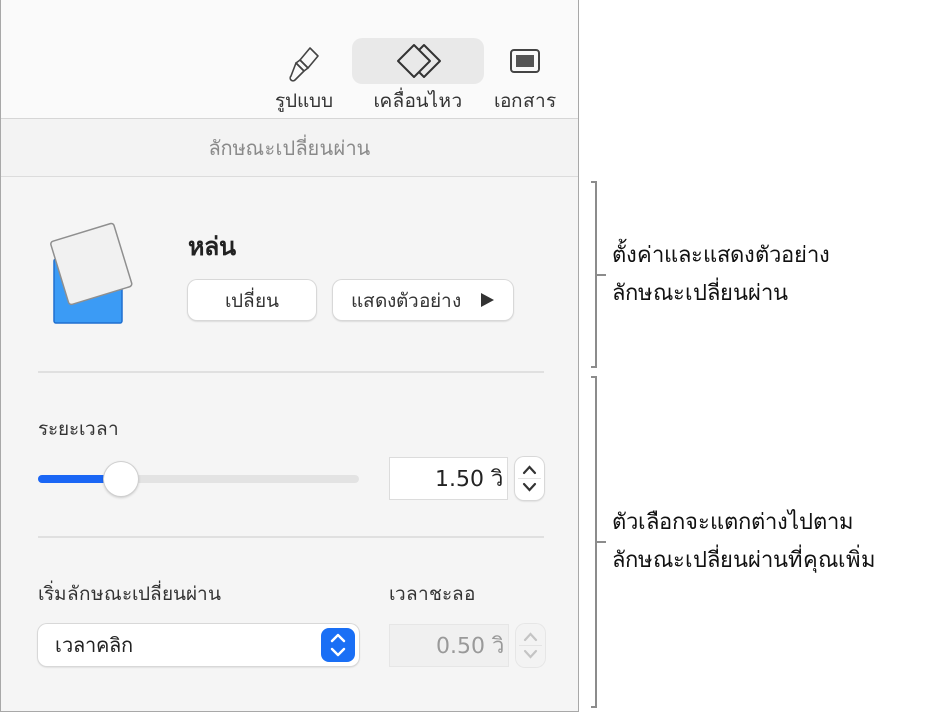  Describe the element at coordinates (121, 479) in the screenshot. I see `slider-thumb` at that location.